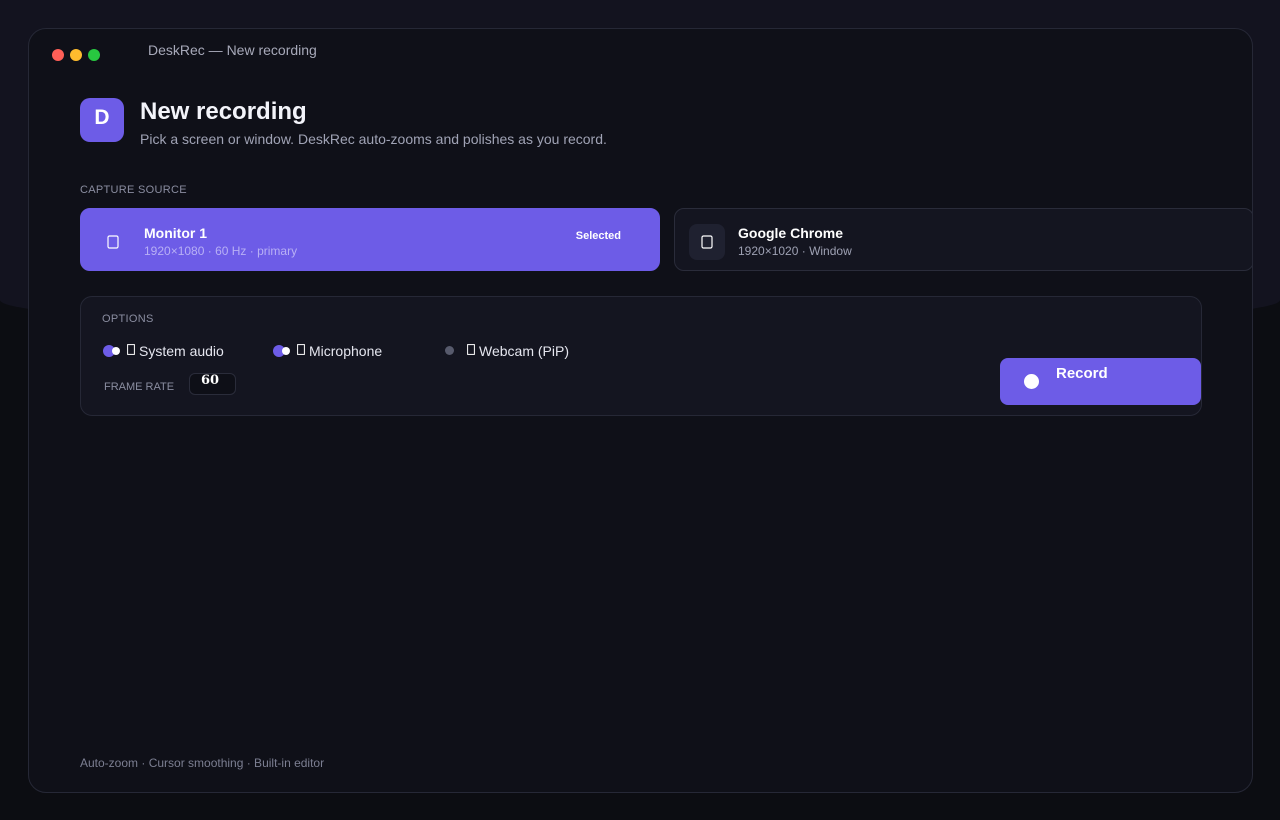 This screenshot has width=1280, height=820. I want to click on microphone-icon, so click(301, 351).